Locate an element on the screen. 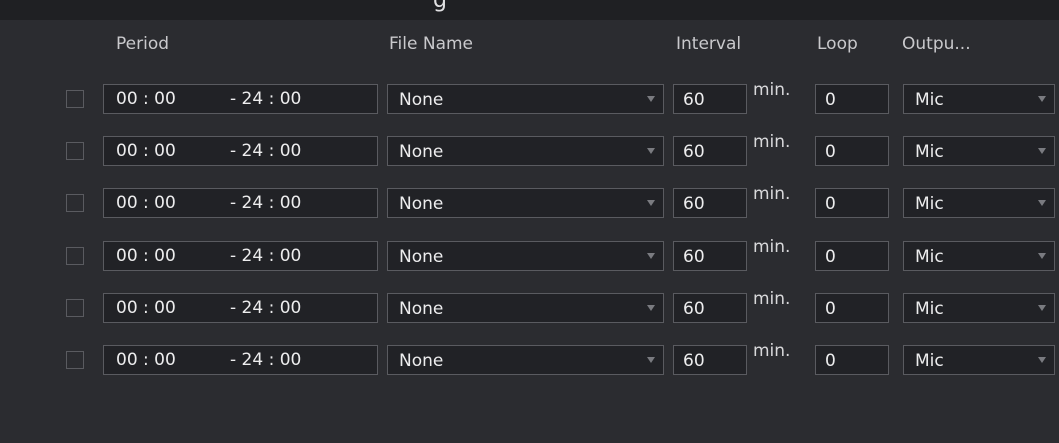 This screenshot has height=443, width=1059. header-interval: Interval is located at coordinates (709, 44).